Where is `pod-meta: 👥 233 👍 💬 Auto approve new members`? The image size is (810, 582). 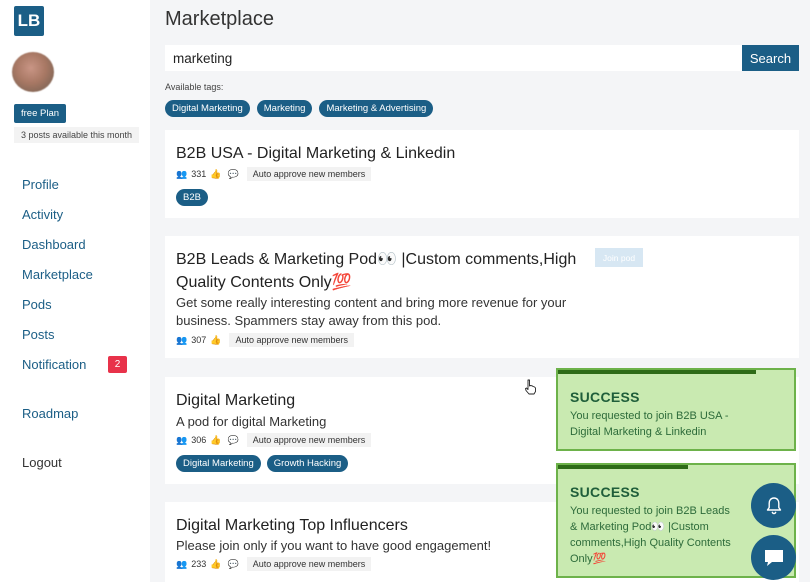 pod-meta: 👥 233 👍 💬 Auto approve new members is located at coordinates (274, 564).